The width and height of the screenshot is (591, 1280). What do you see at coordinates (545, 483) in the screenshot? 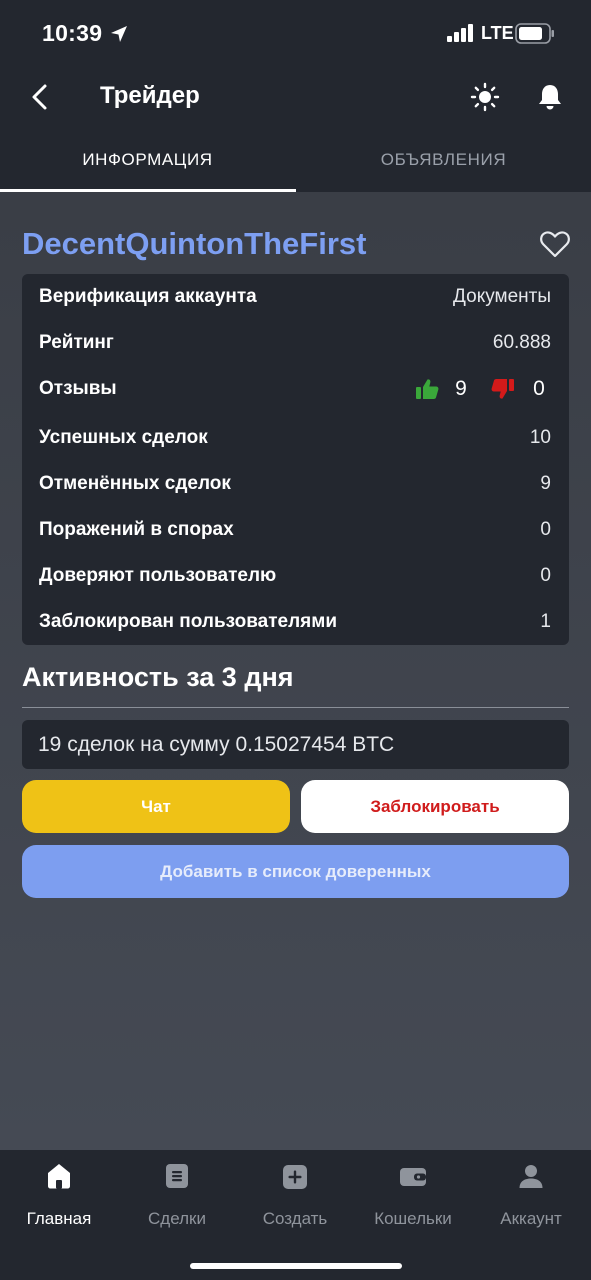
I see `cancelled-deals-value: 9` at bounding box center [545, 483].